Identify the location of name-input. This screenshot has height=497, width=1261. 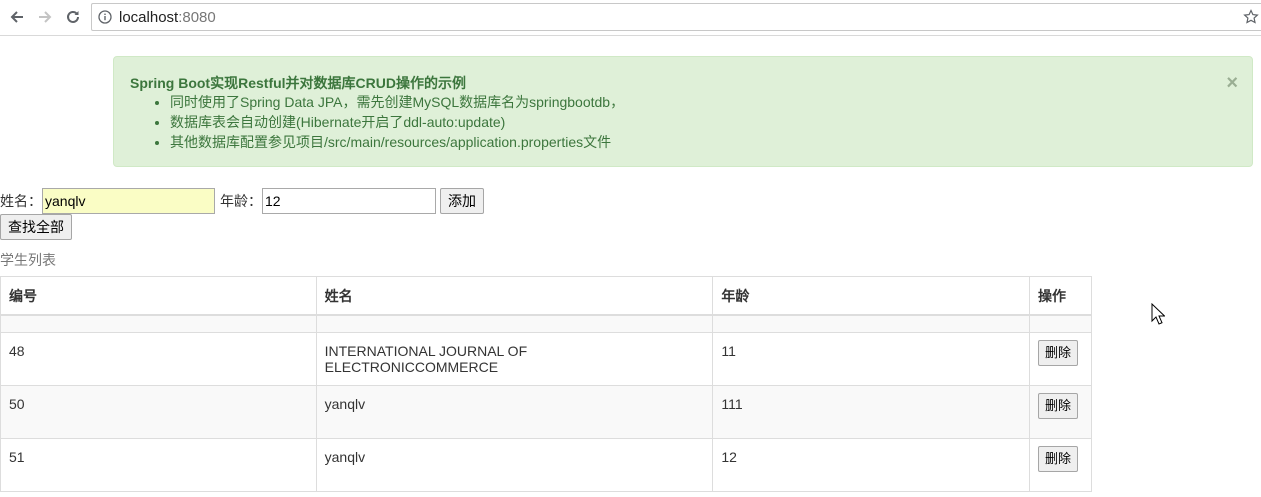
(128, 201).